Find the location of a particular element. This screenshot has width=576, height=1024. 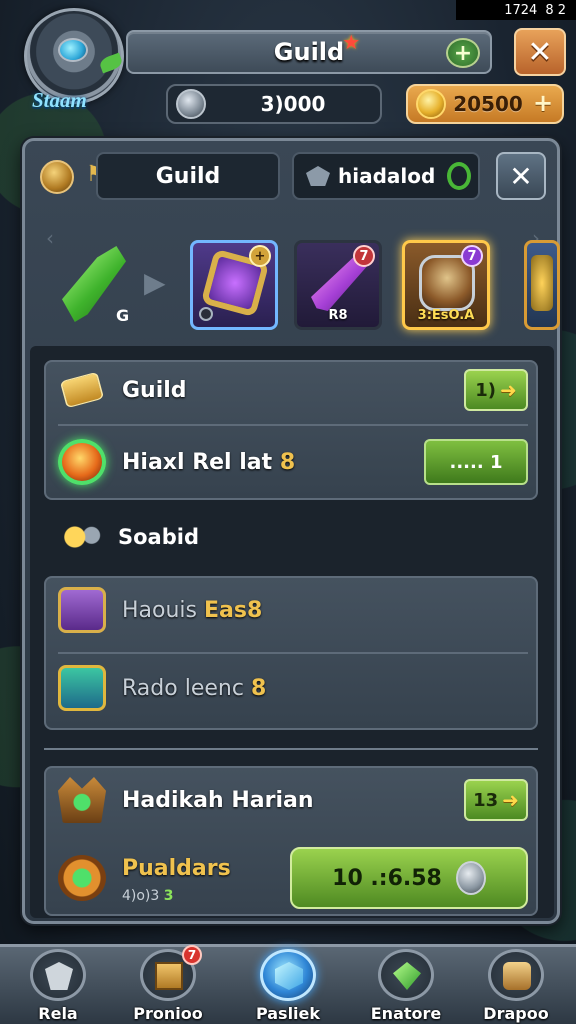

coin-currency: 20500 + is located at coordinates (485, 104).